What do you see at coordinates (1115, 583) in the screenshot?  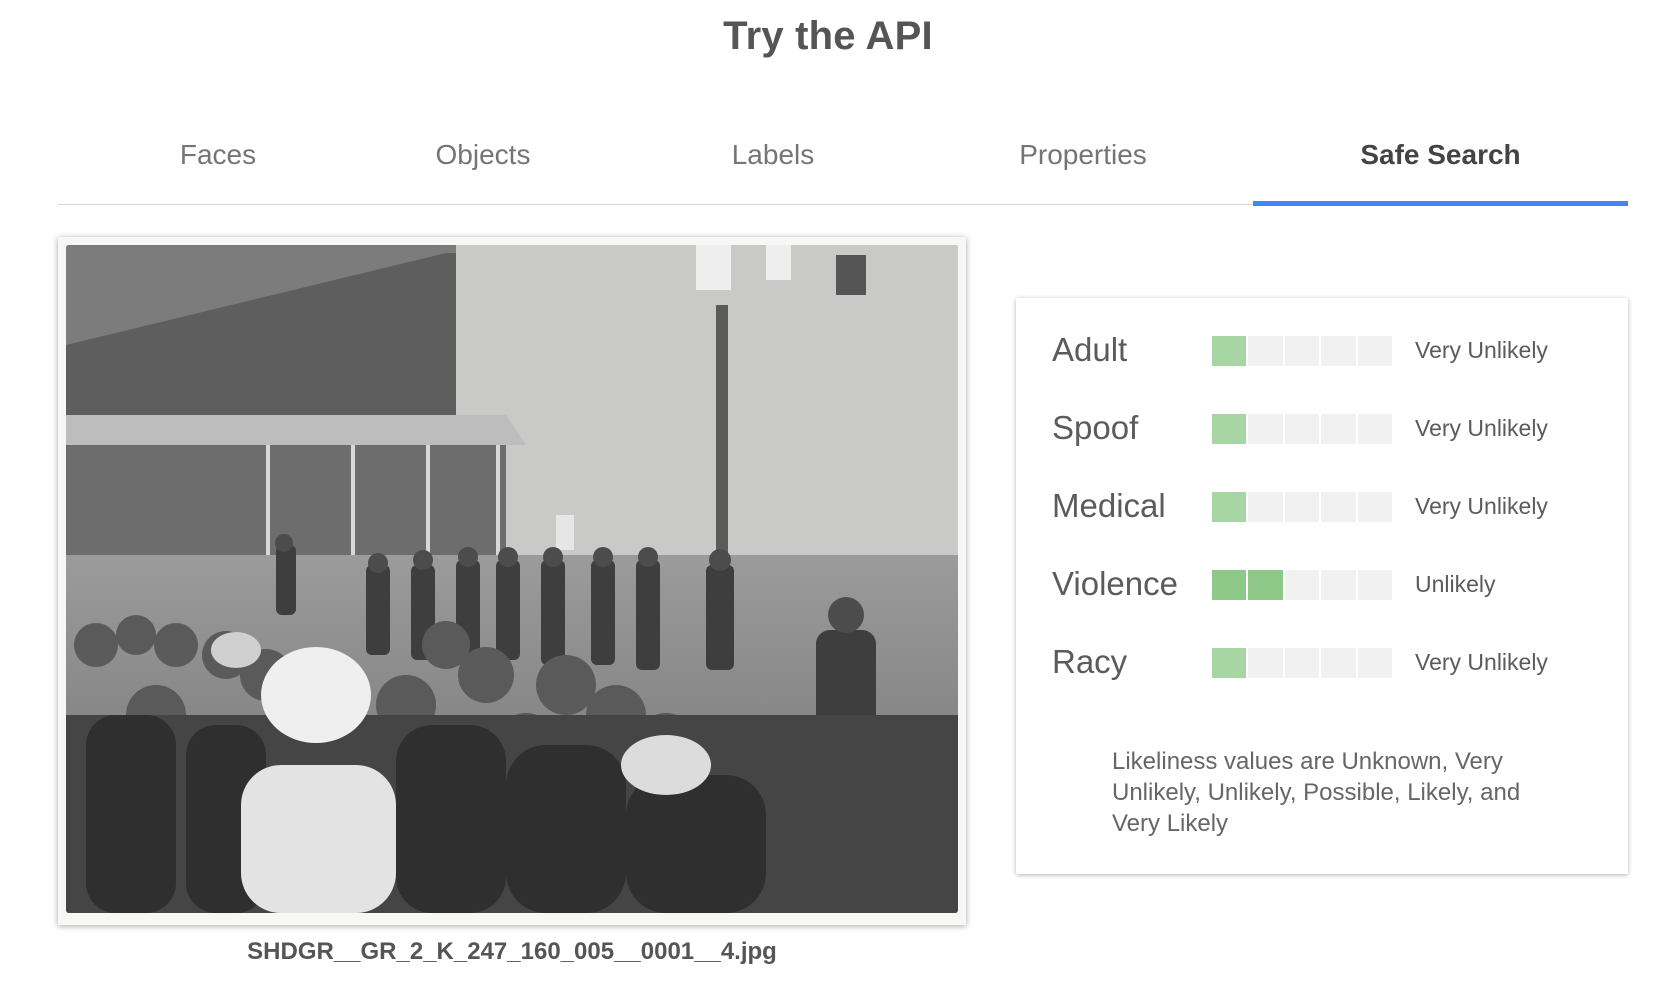 I see `category-label: Violence` at bounding box center [1115, 583].